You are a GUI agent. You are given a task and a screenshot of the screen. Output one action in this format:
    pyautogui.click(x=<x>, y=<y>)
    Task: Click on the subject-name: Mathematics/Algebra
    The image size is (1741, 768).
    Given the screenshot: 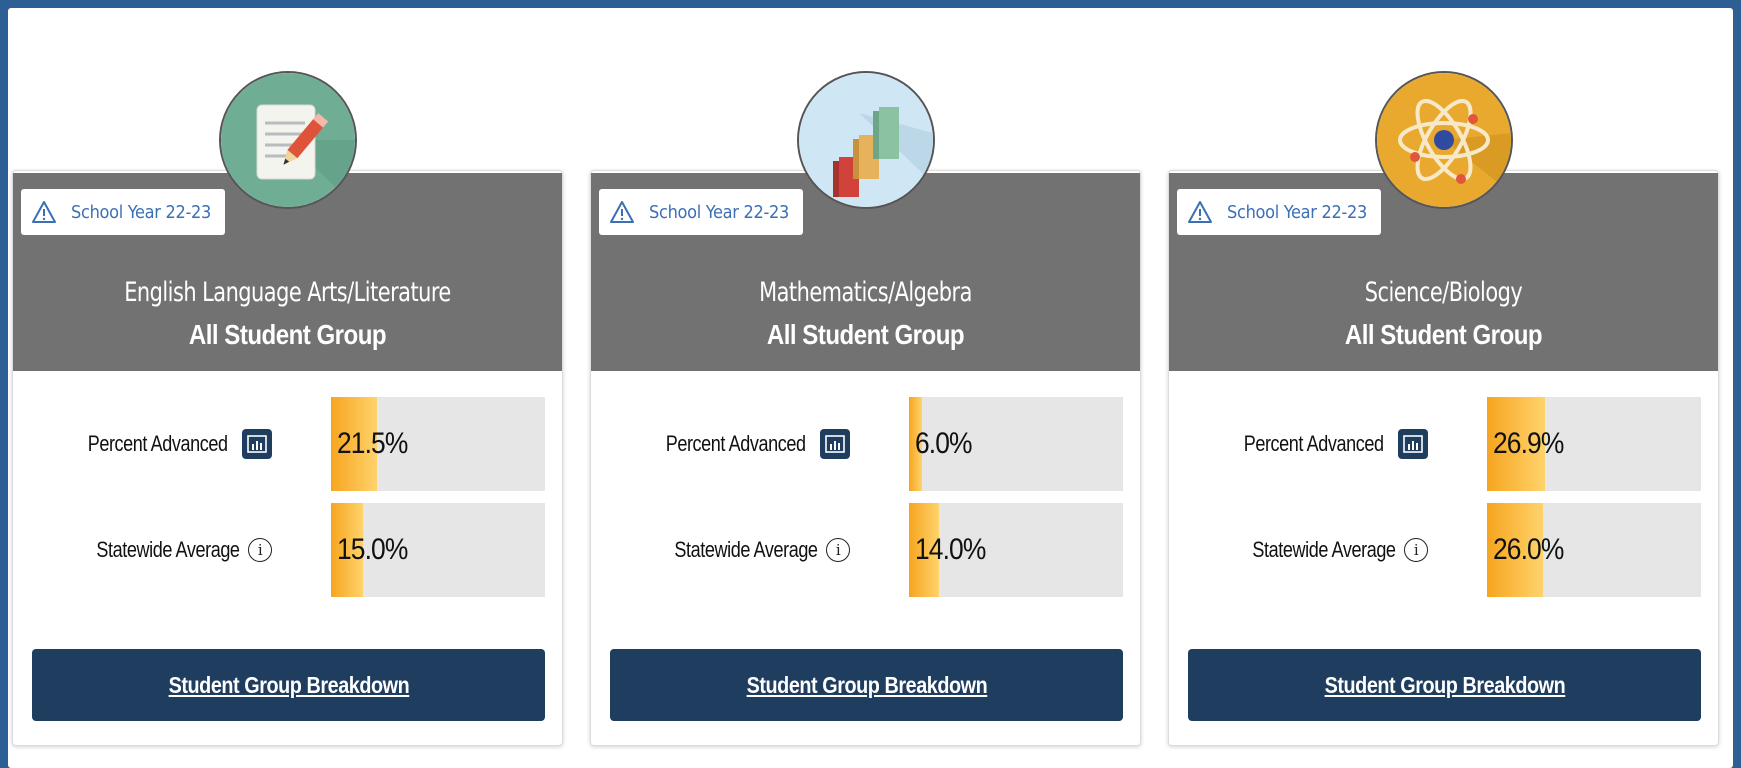 What is the action you would take?
    pyautogui.click(x=865, y=292)
    